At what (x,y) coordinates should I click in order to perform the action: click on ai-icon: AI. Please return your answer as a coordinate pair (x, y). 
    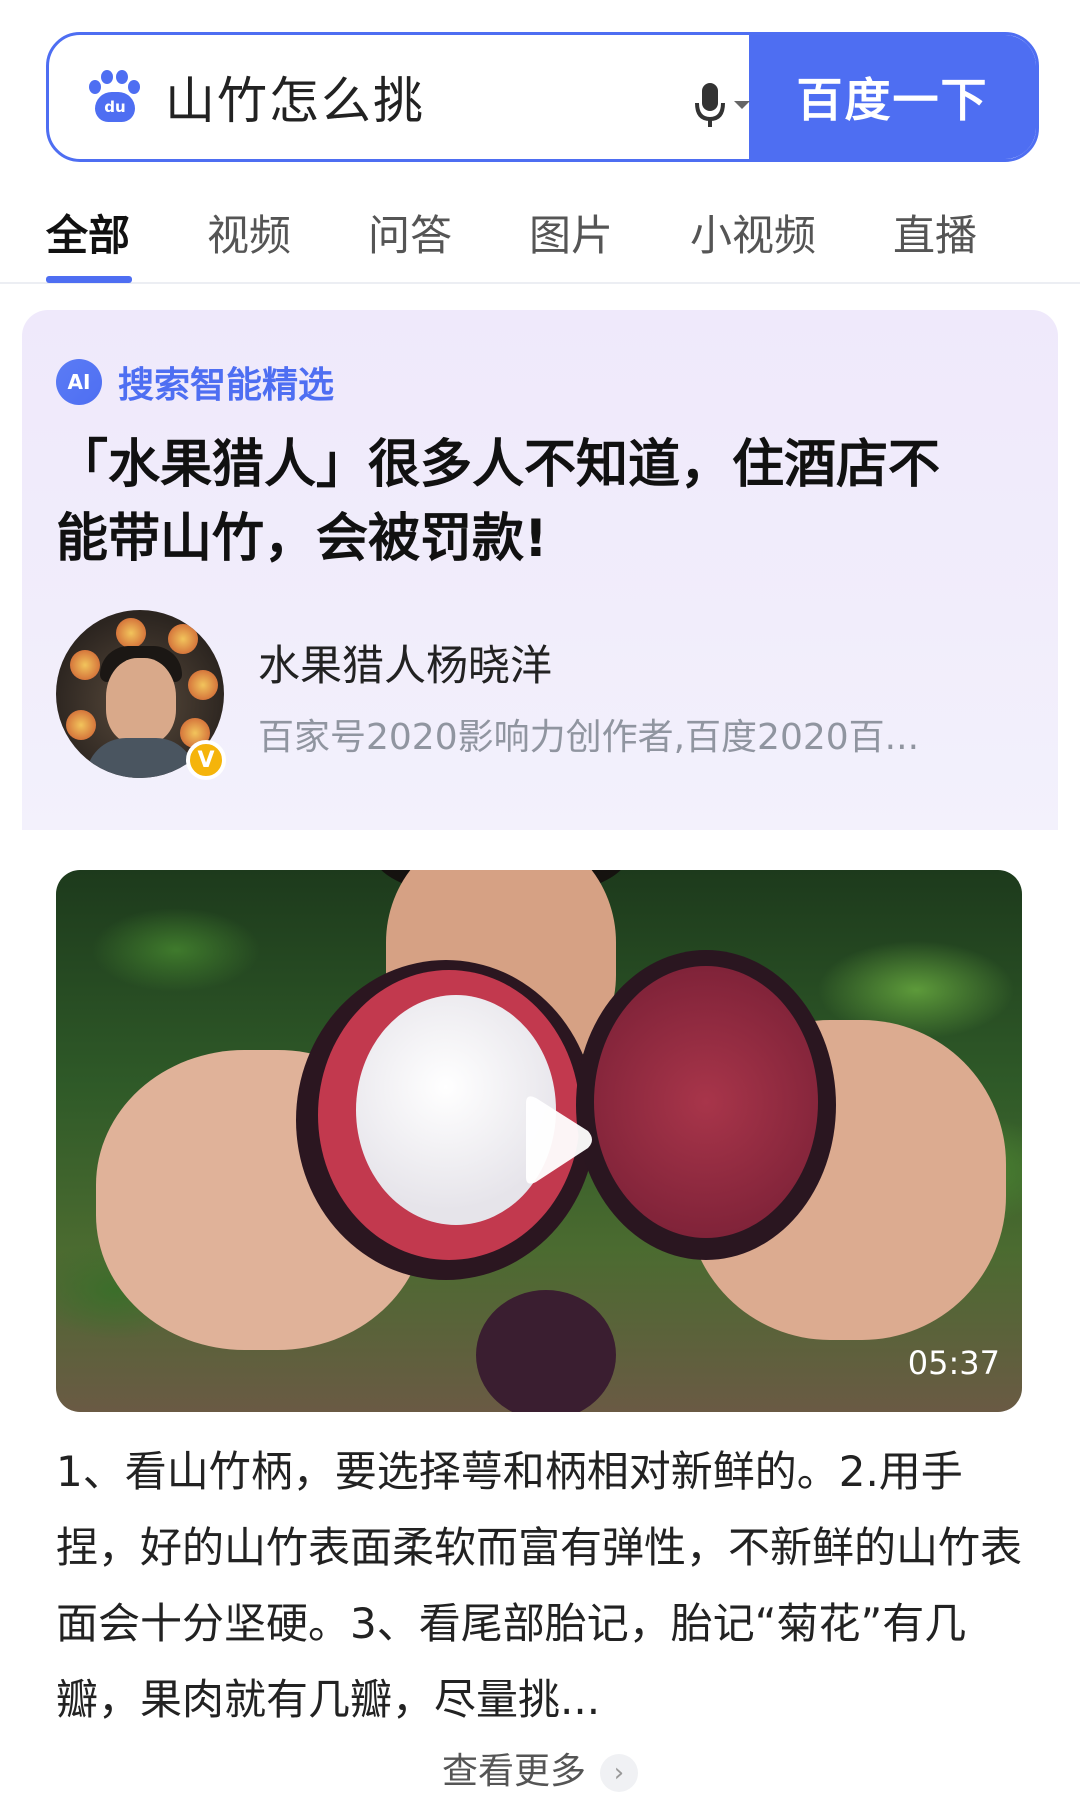
    Looking at the image, I should click on (79, 382).